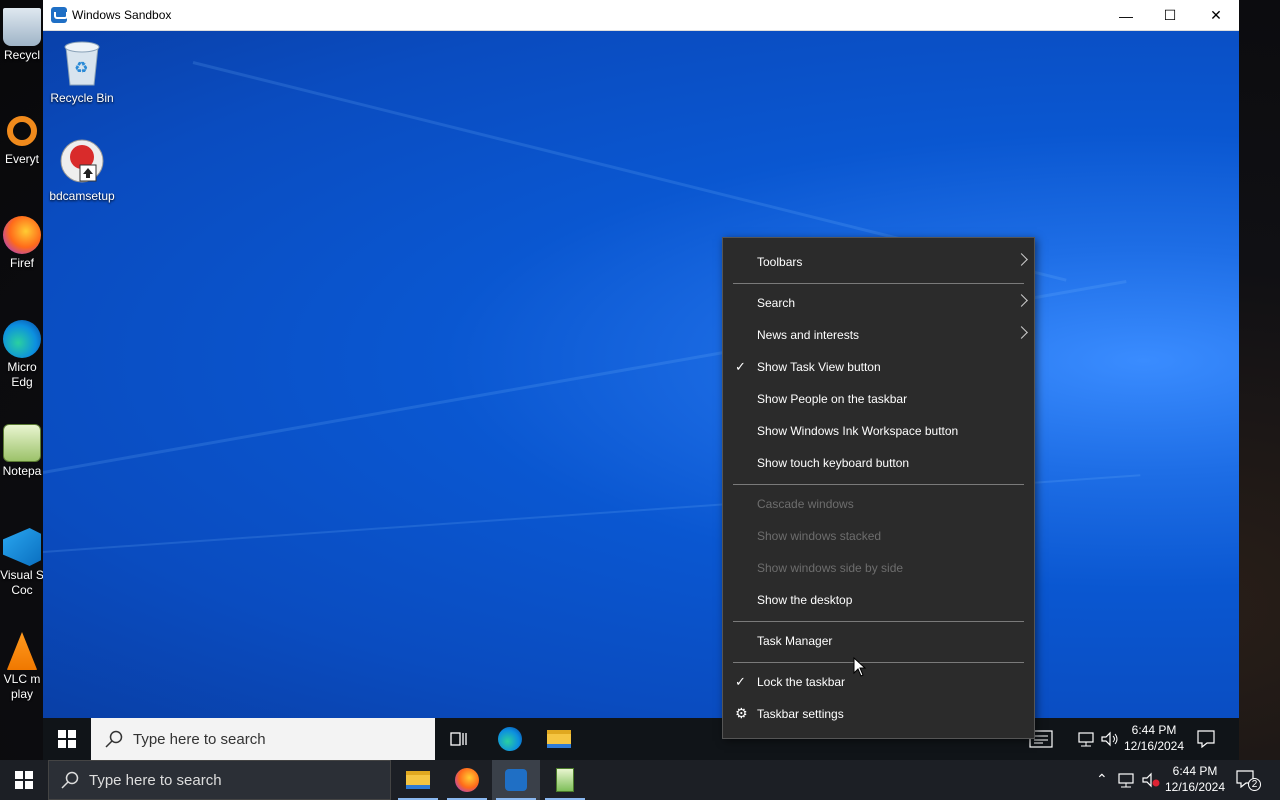 The height and width of the screenshot is (800, 1280). Describe the element at coordinates (878, 262) in the screenshot. I see `menu-item-toolbars: Toolbars` at that location.